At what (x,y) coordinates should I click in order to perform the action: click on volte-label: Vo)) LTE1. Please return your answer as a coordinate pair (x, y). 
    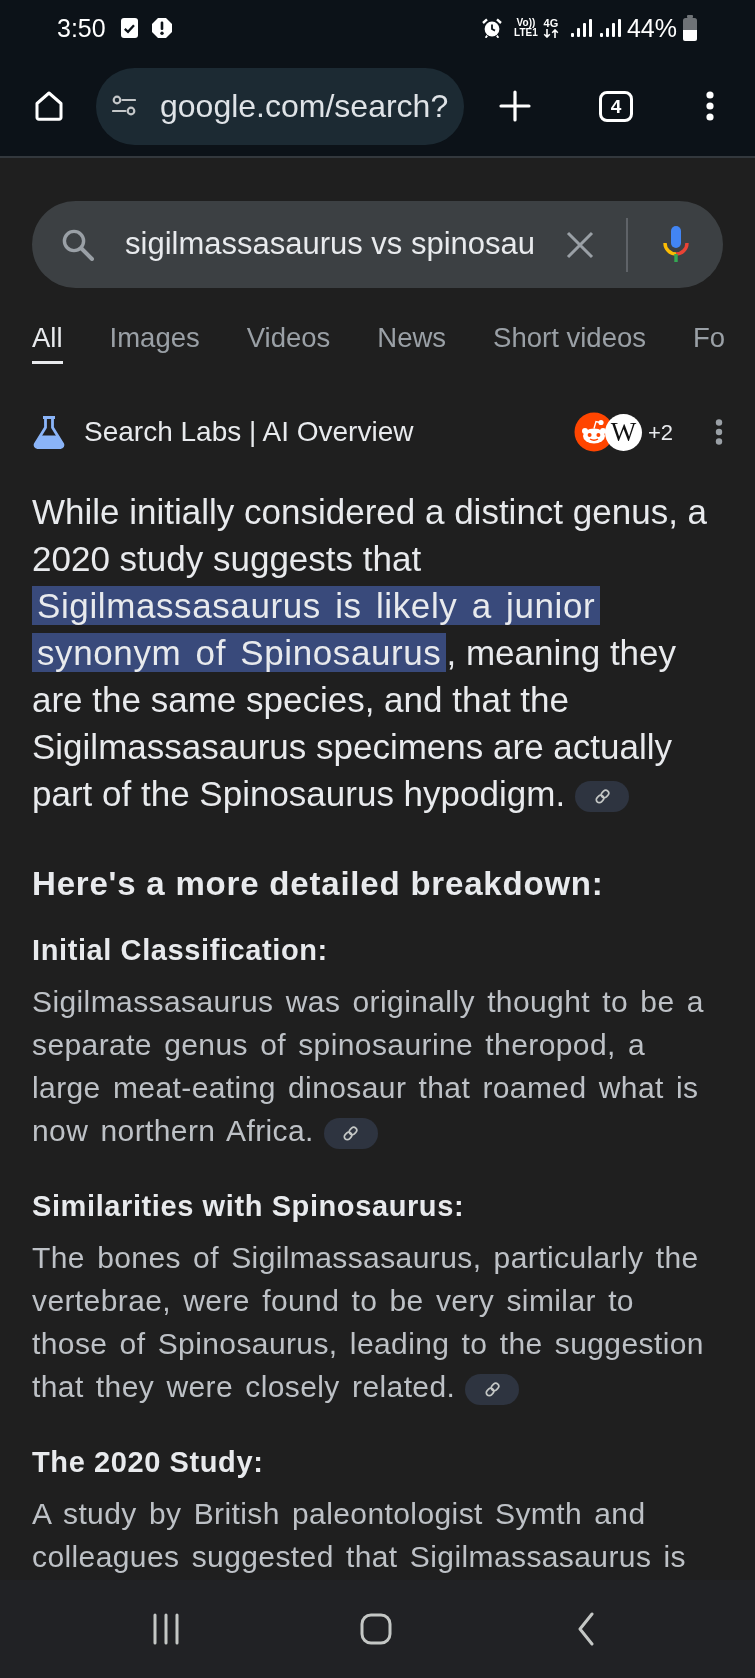
    Looking at the image, I should click on (526, 28).